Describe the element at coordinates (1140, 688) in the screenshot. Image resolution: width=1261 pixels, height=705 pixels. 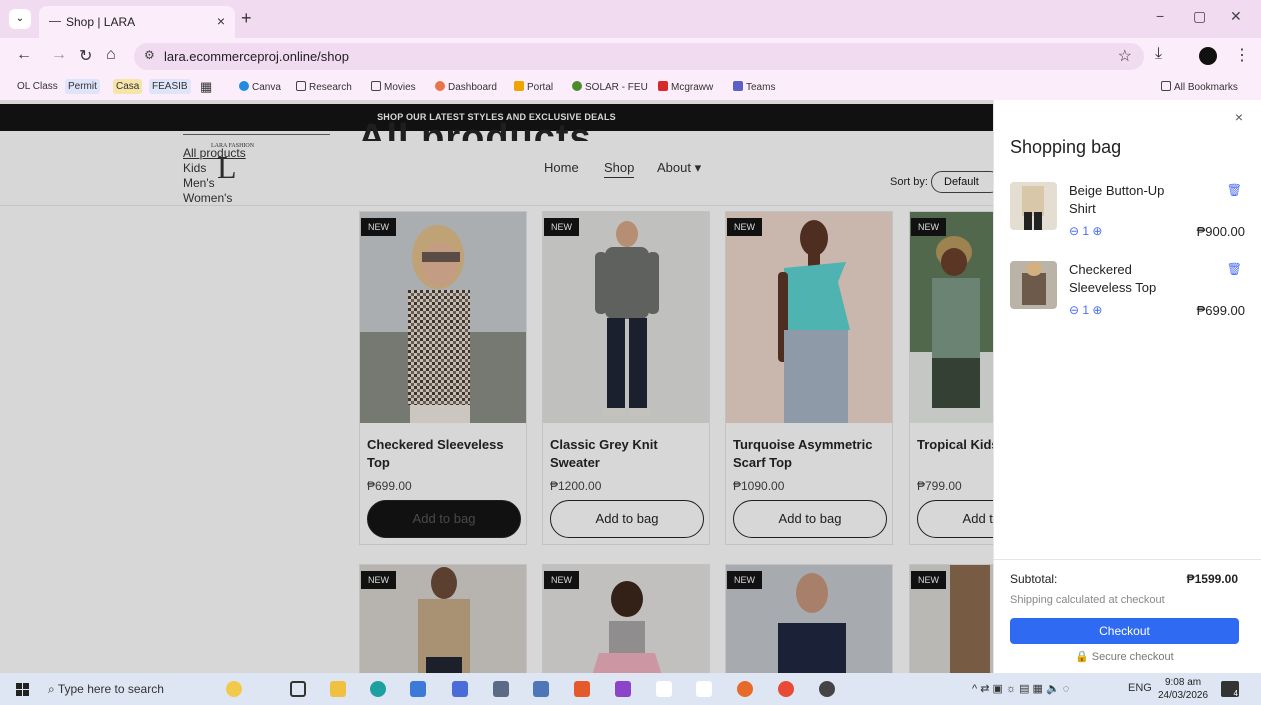
I see `language-indicator: ENG` at that location.